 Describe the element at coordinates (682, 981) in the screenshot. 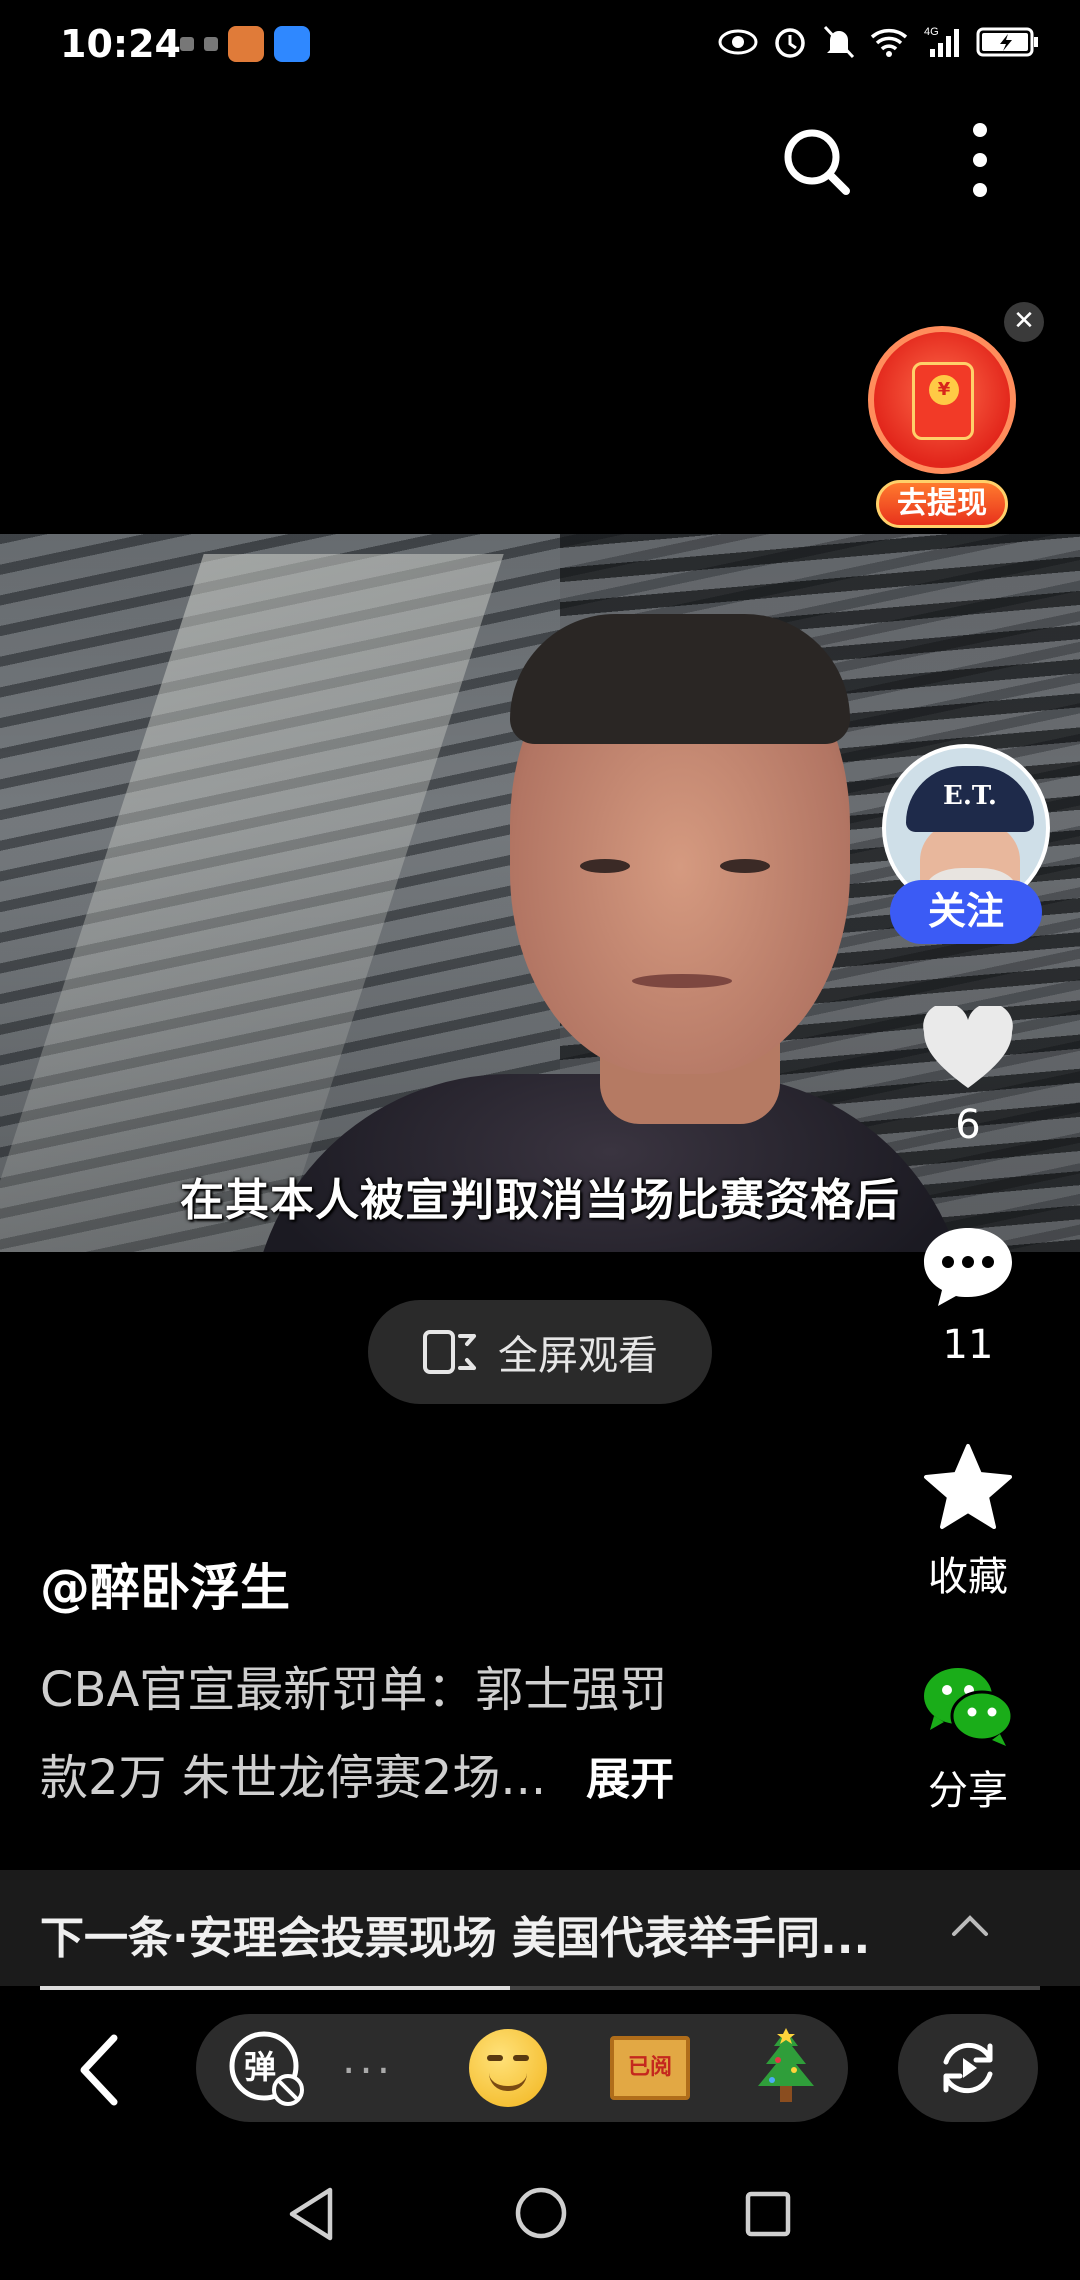

I see `person-mouth` at that location.